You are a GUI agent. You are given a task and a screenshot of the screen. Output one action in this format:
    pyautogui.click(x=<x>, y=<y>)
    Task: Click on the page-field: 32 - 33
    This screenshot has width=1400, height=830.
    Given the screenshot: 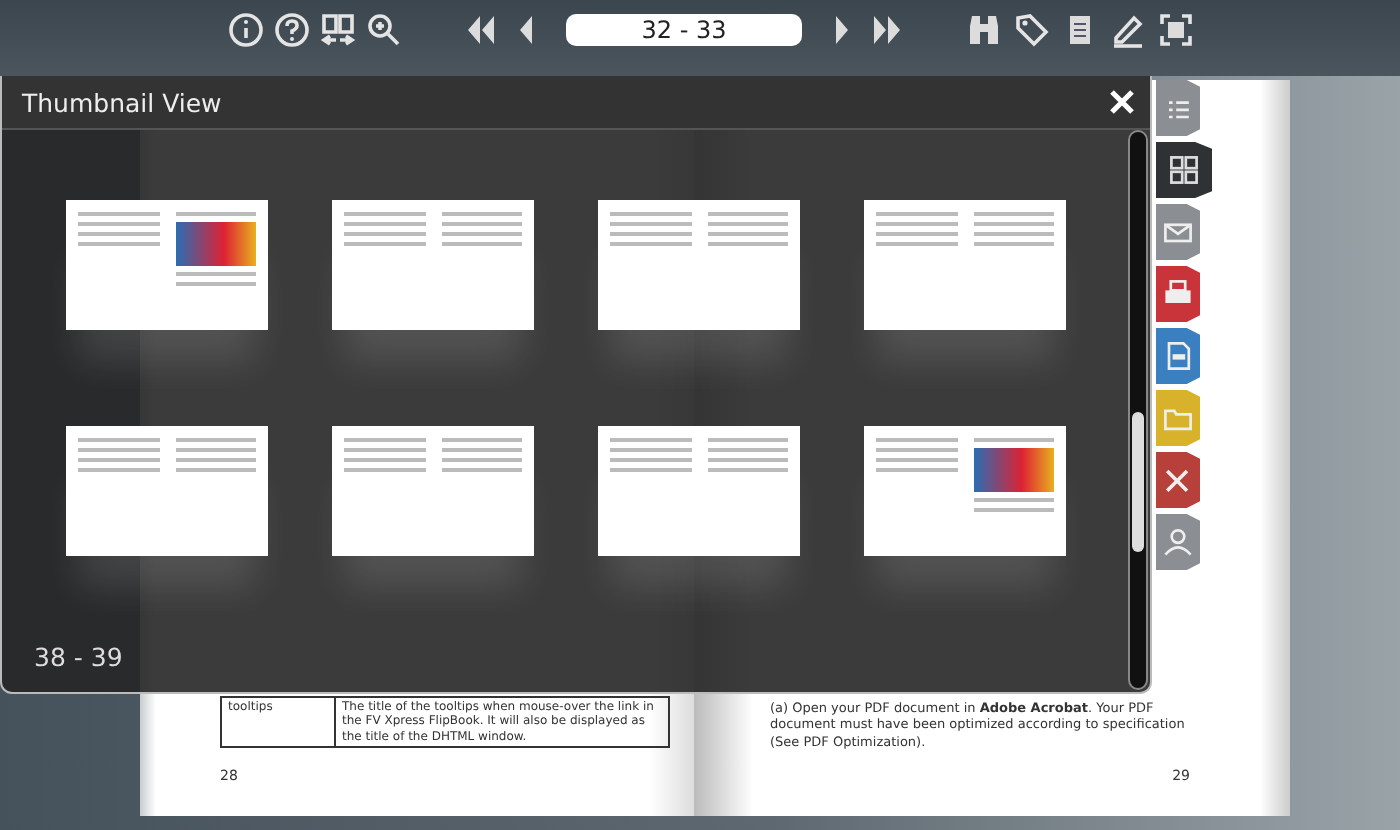 What is the action you would take?
    pyautogui.click(x=684, y=30)
    